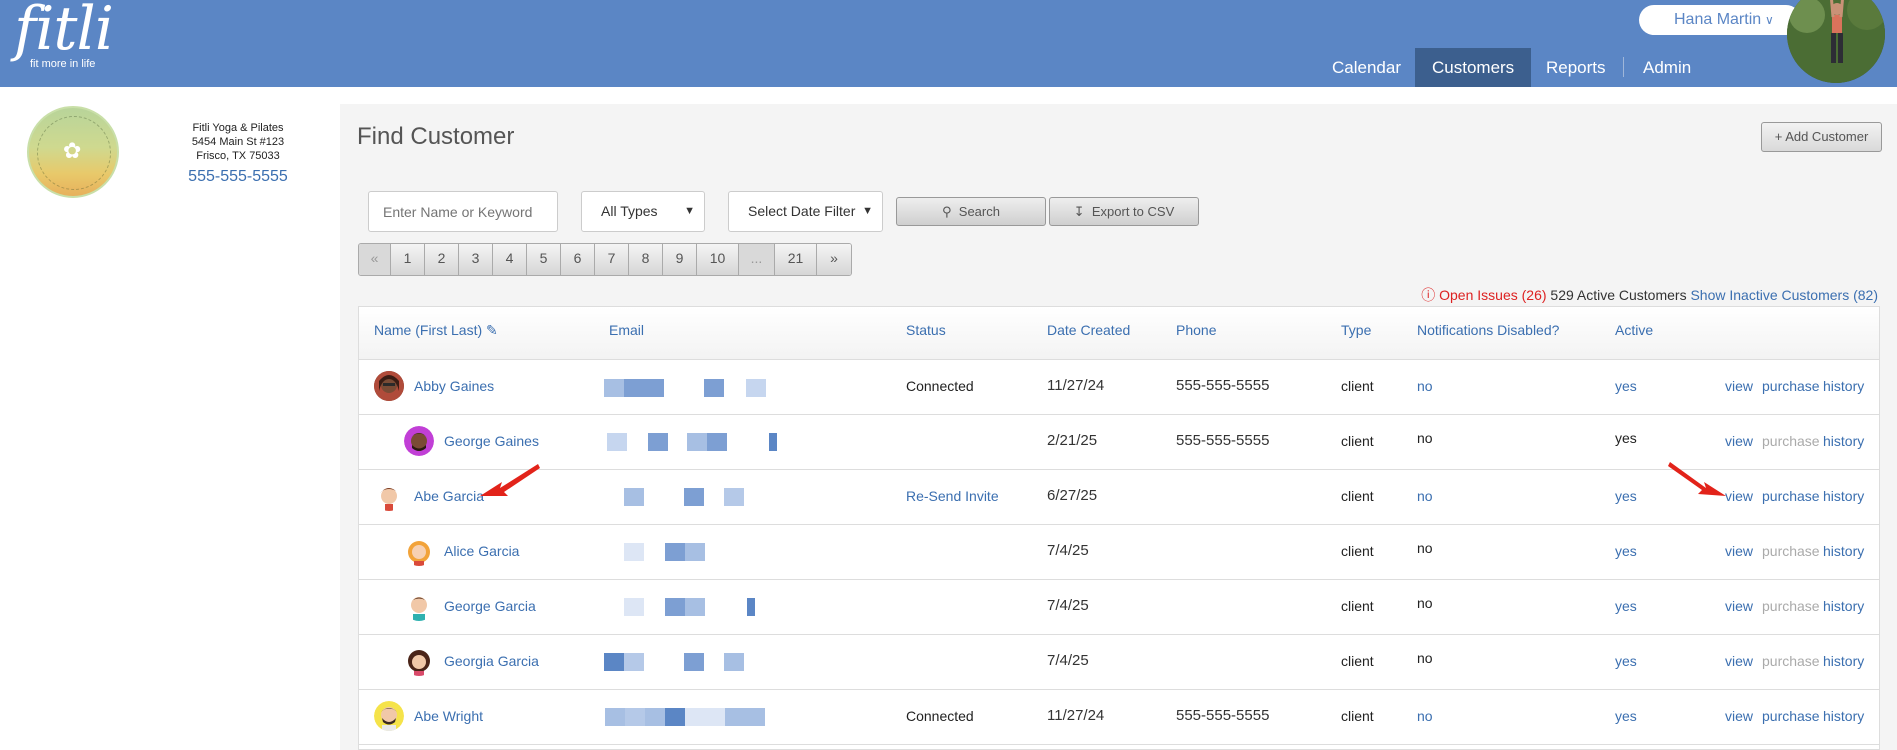 The width and height of the screenshot is (1897, 750). Describe the element at coordinates (476, 259) in the screenshot. I see `page-3: 3` at that location.